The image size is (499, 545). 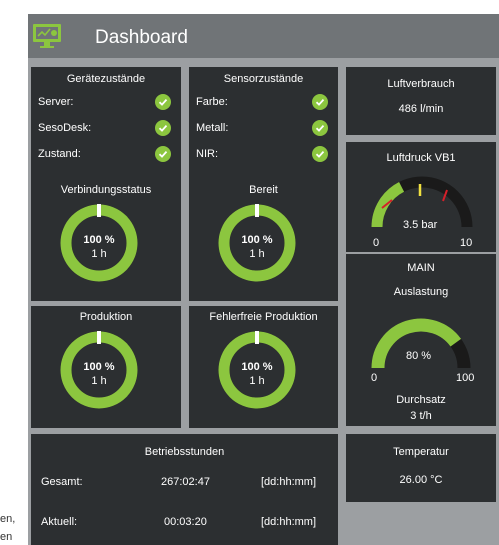 What do you see at coordinates (263, 155) in the screenshot?
I see `list-item: NIR:` at bounding box center [263, 155].